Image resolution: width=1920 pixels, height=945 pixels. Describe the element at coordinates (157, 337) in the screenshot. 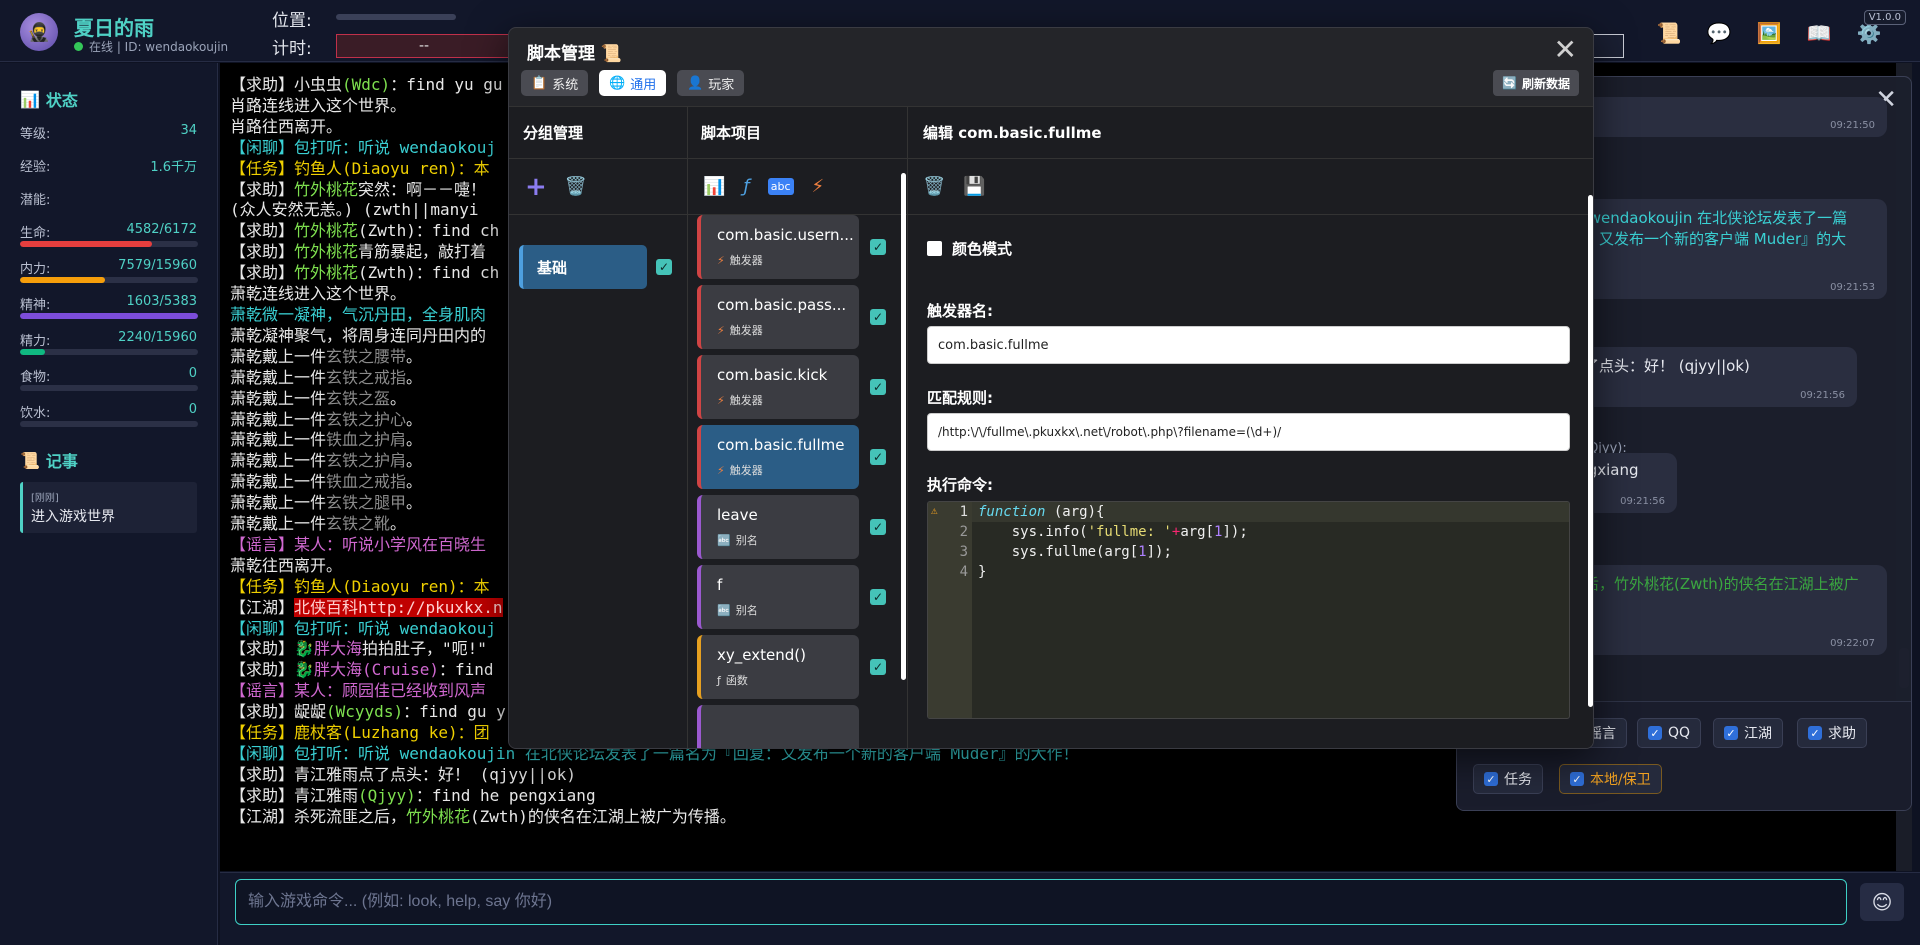

I see `stat-value: 2240/15960` at that location.